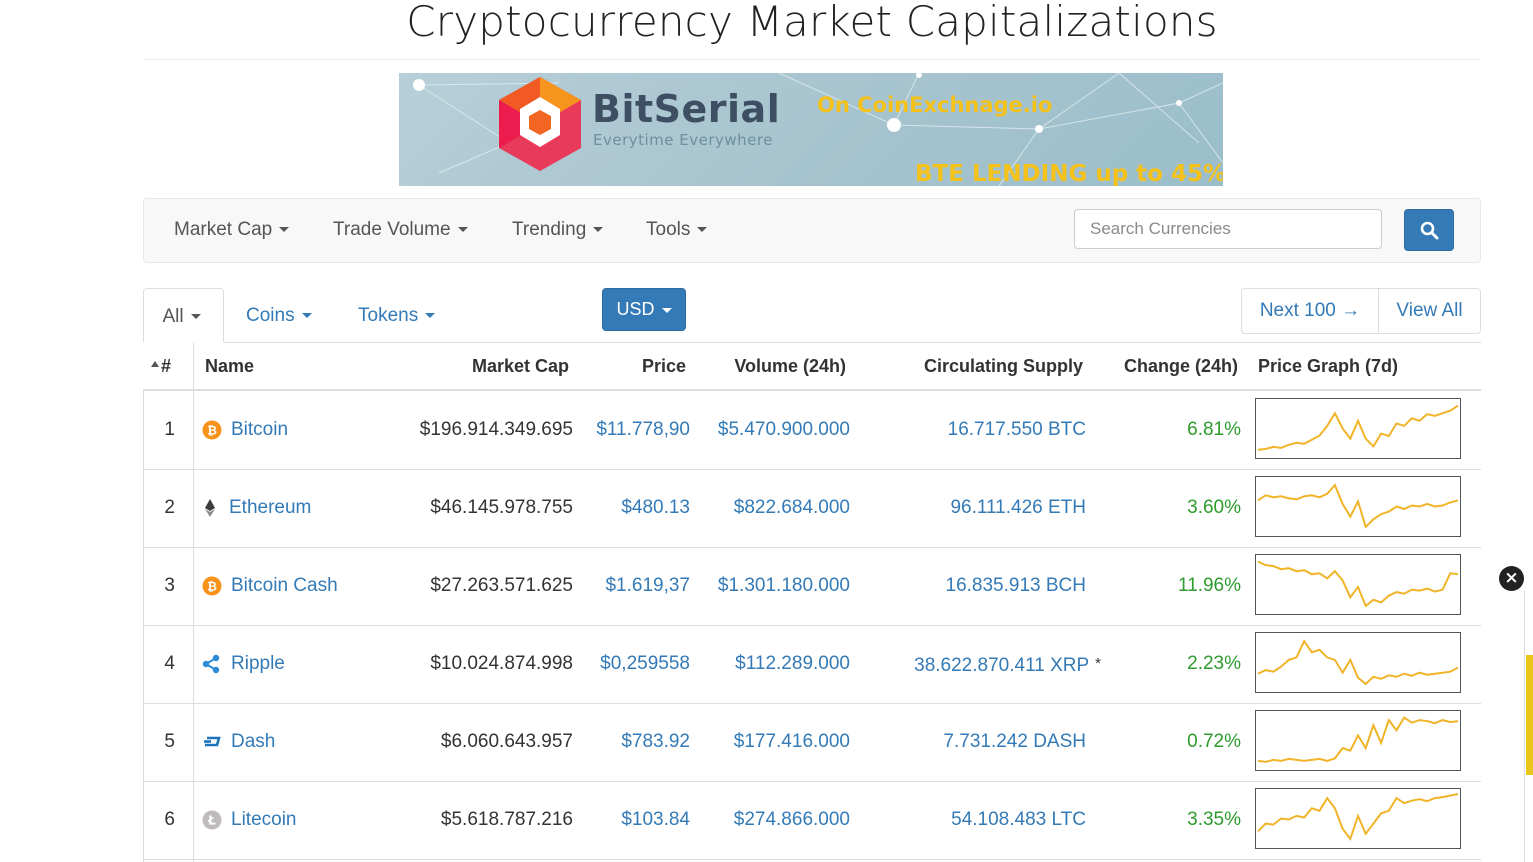 The height and width of the screenshot is (862, 1533). Describe the element at coordinates (668, 229) in the screenshot. I see `nav-tools-label: Tools` at that location.